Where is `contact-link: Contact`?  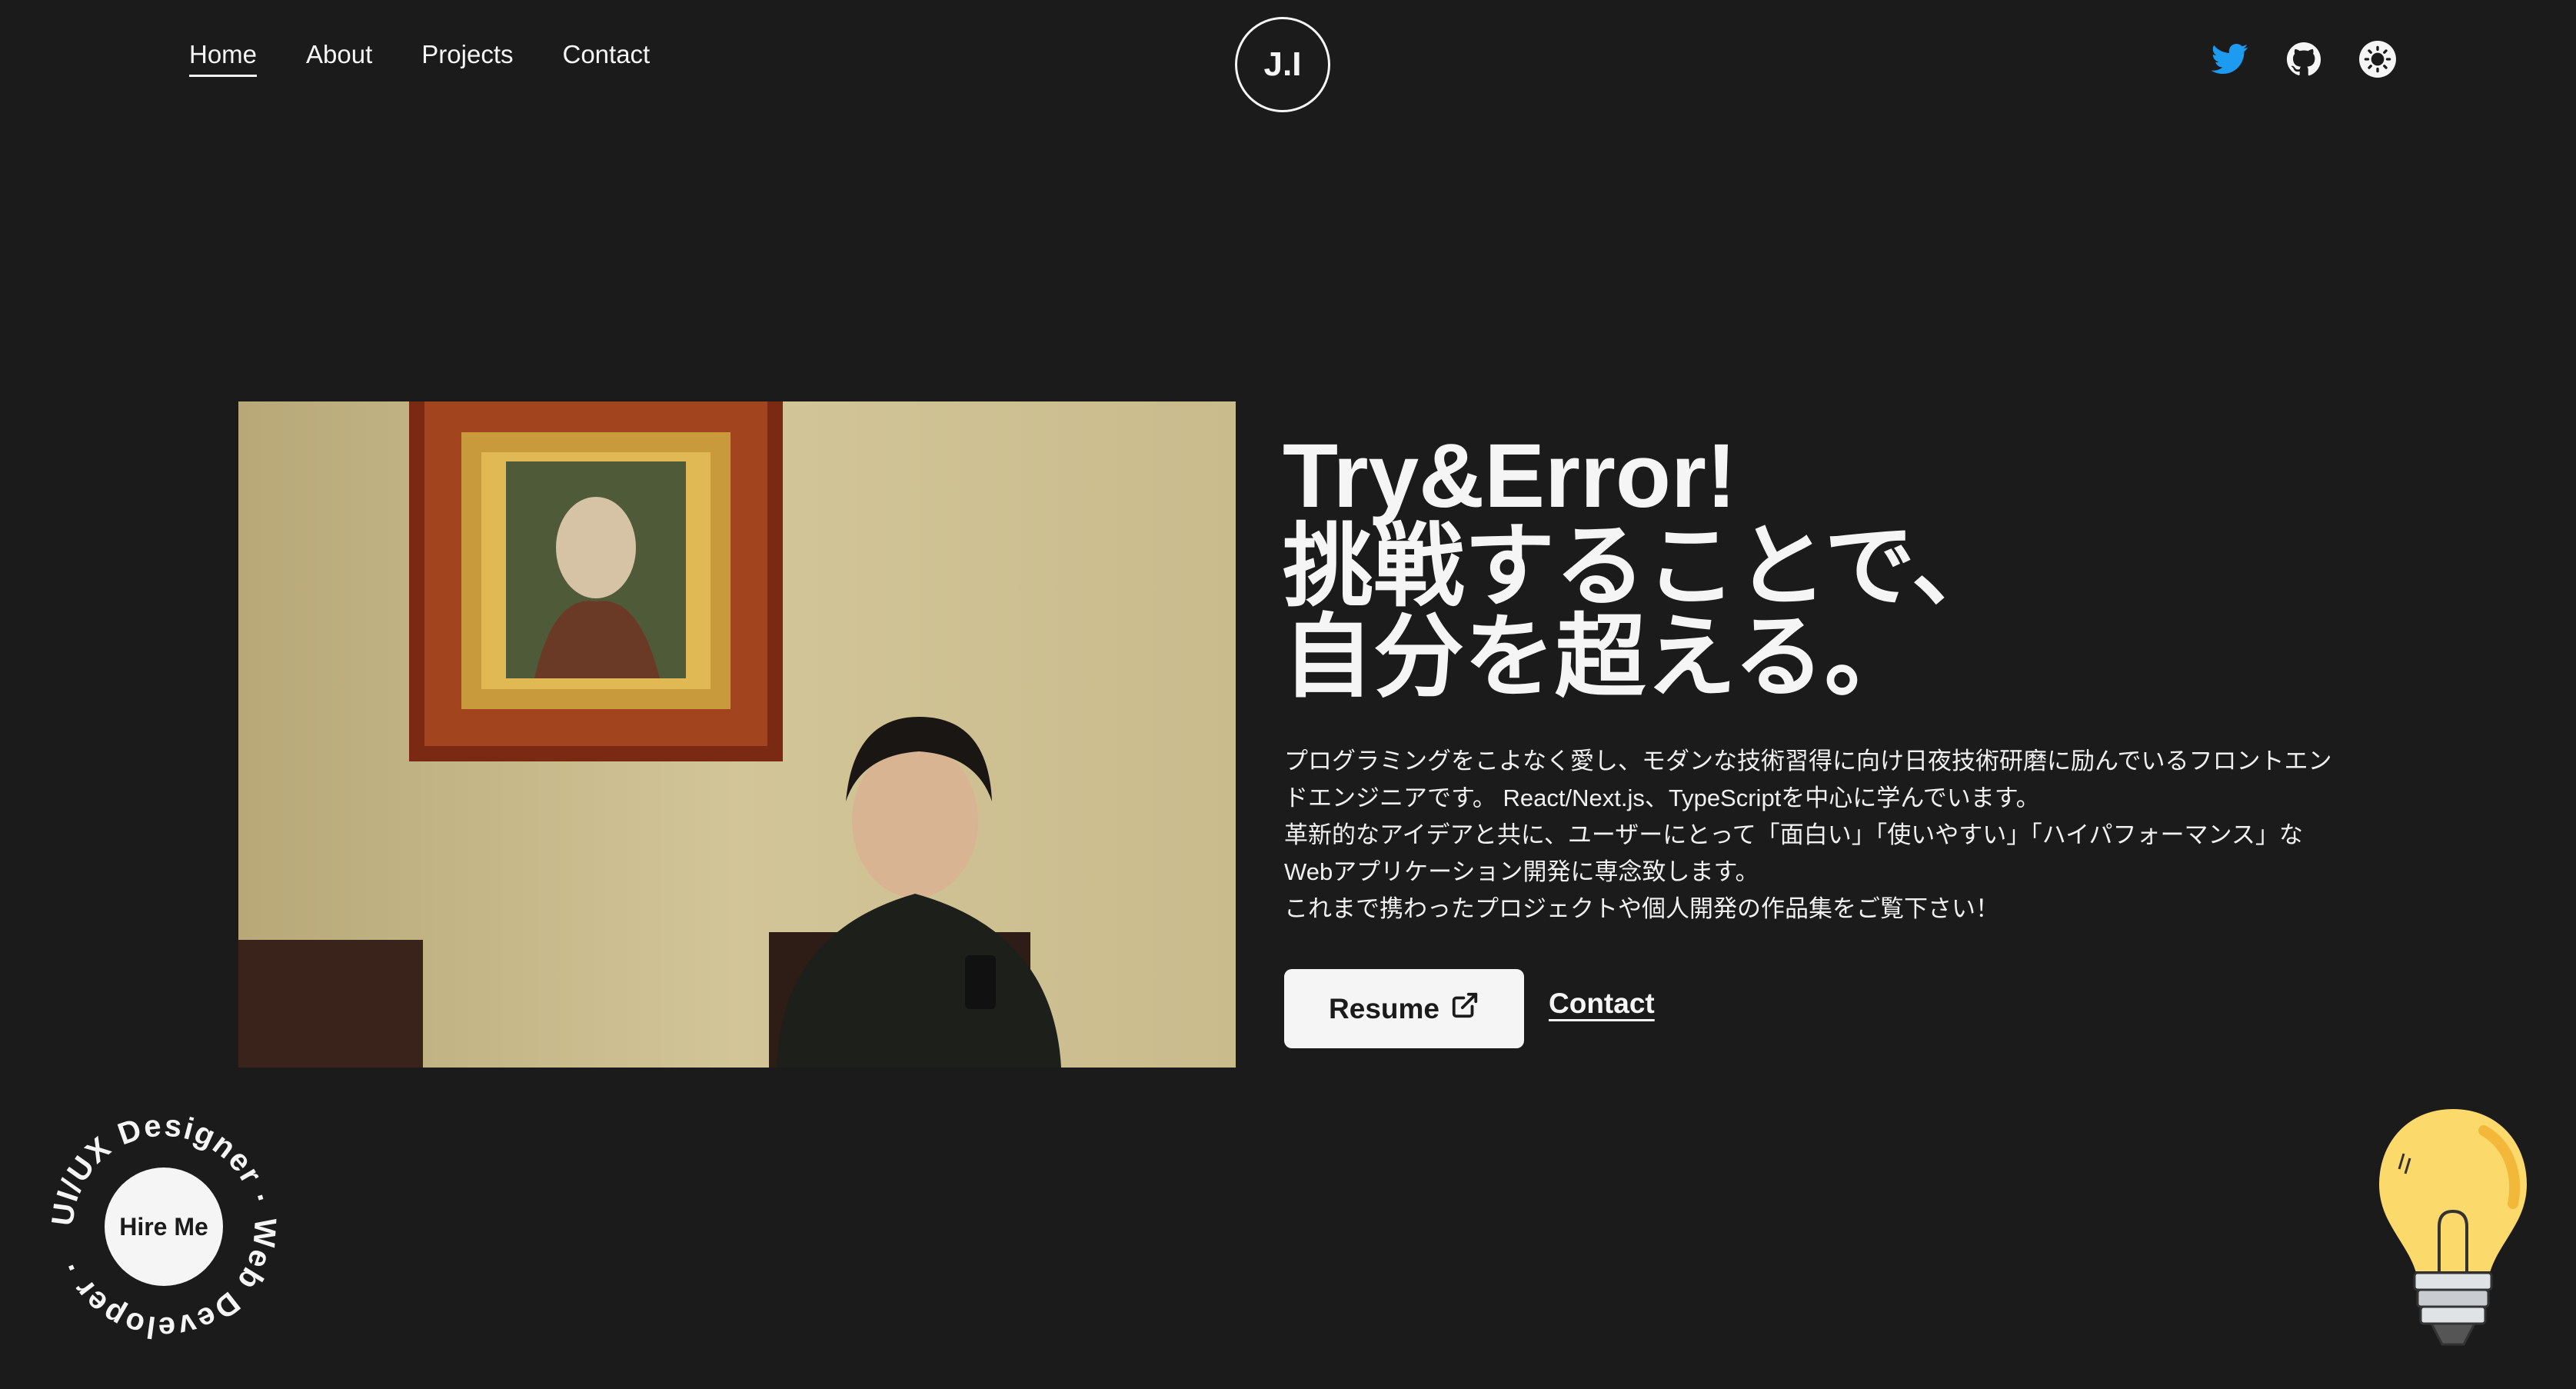
contact-link: Contact is located at coordinates (1602, 1004).